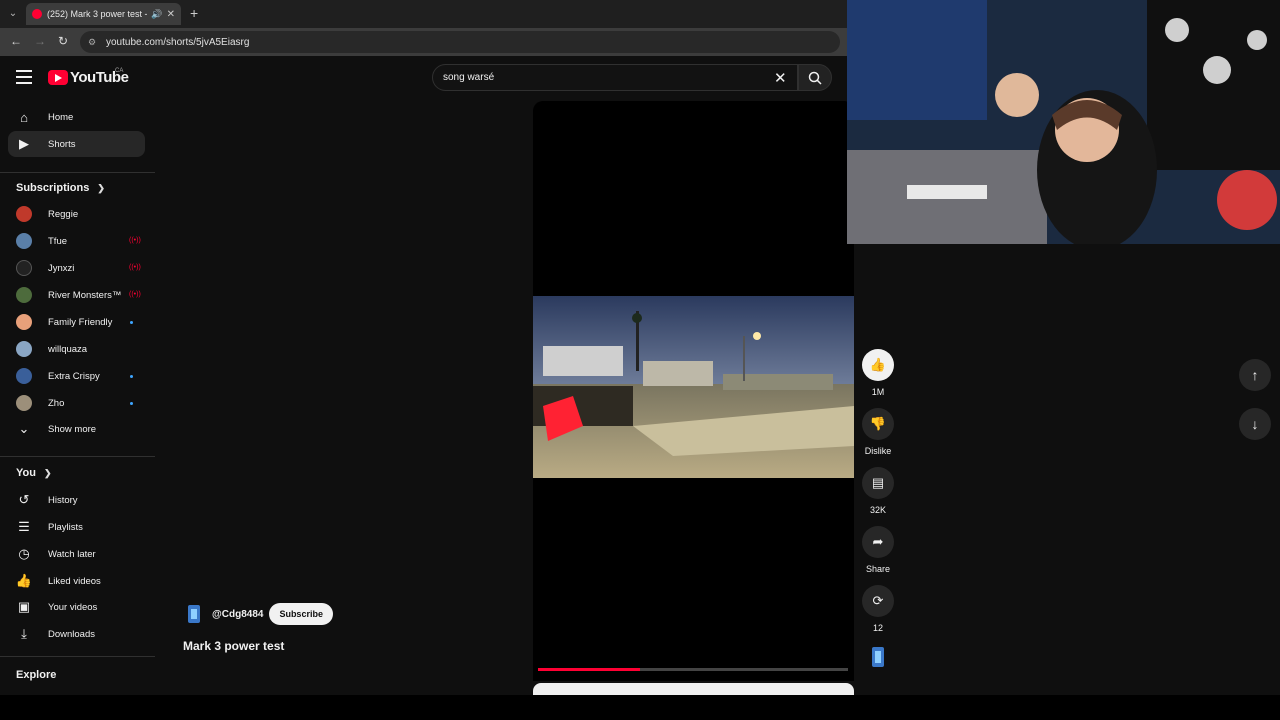 Image resolution: width=1280 pixels, height=720 pixels. What do you see at coordinates (76, 268) in the screenshot?
I see `sidebar-item-jynxzi: Jynxzi ((•))` at bounding box center [76, 268].